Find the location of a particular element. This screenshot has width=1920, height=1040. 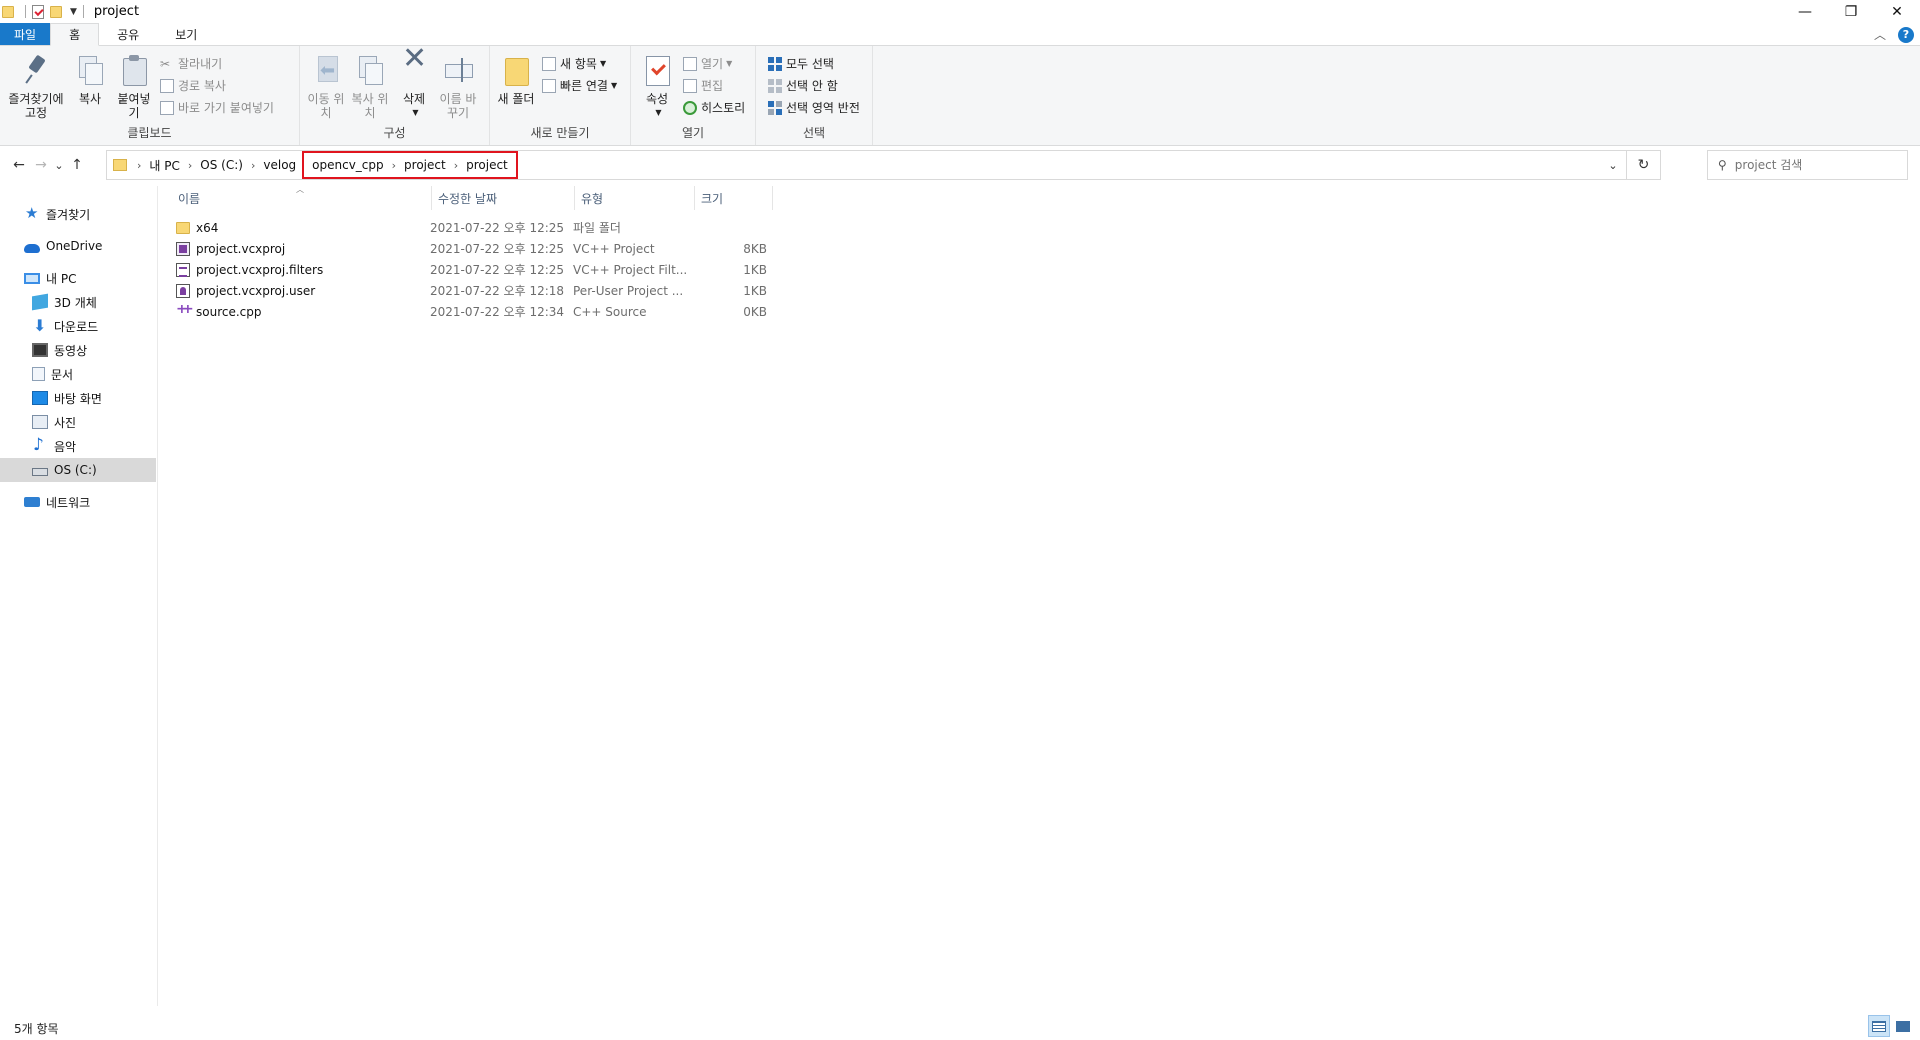

column-header-date: 수정한 날짜 is located at coordinates (503, 198).